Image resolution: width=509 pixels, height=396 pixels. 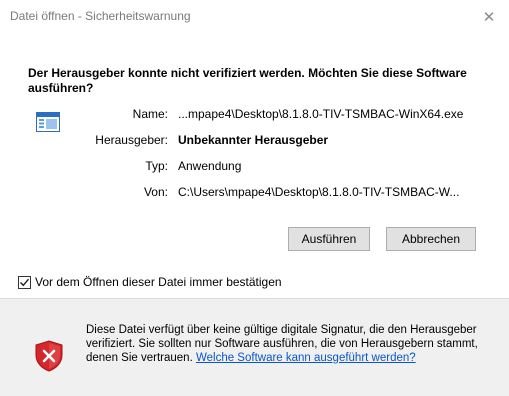 I want to click on help-link: Welche Software kann ausgeführt werden?, so click(x=306, y=358).